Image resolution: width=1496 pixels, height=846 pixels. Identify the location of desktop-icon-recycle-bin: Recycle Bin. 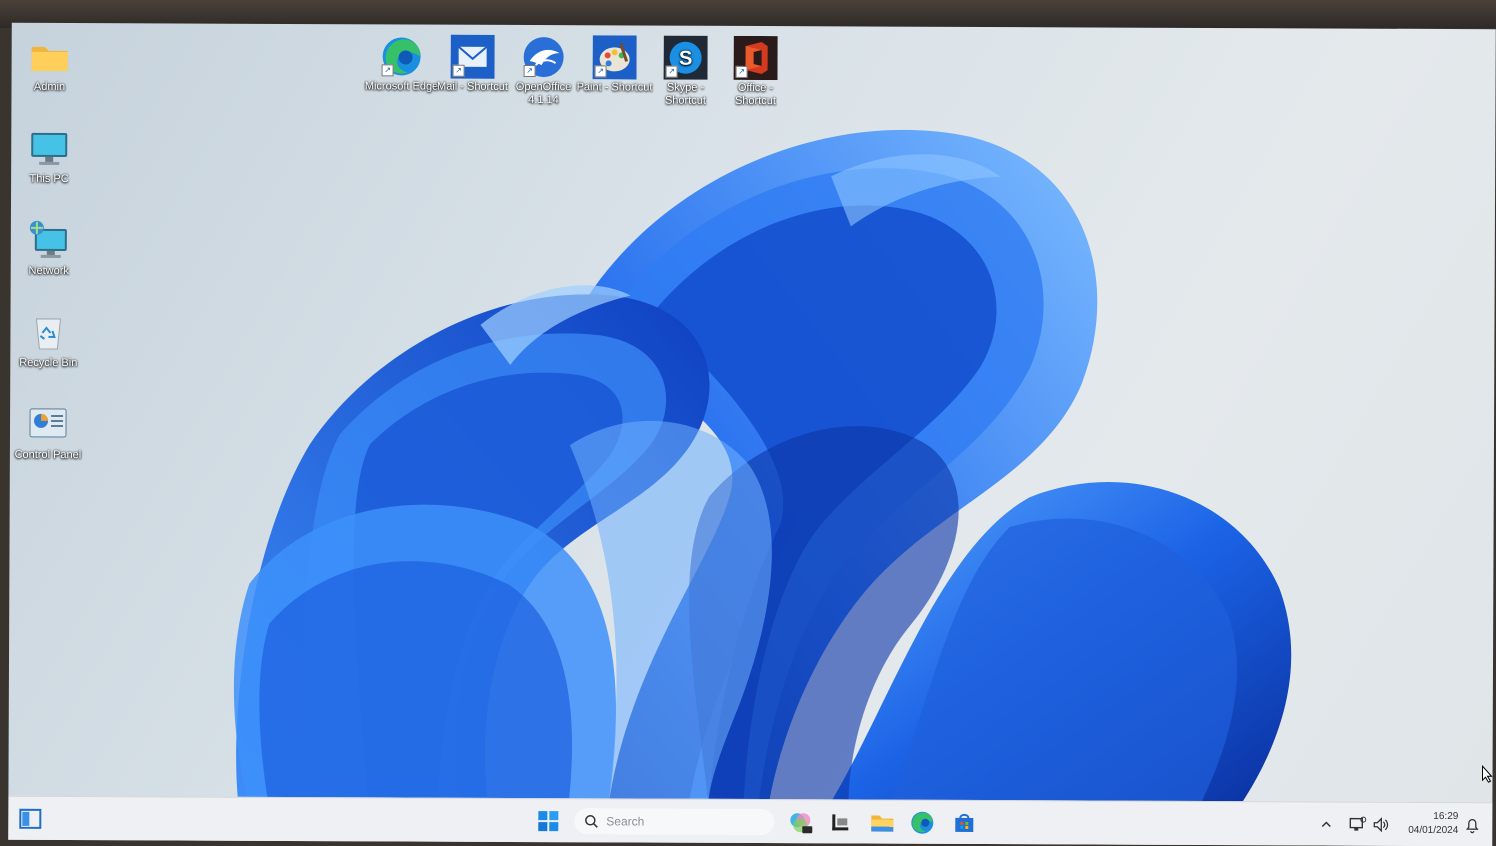
(48, 340).